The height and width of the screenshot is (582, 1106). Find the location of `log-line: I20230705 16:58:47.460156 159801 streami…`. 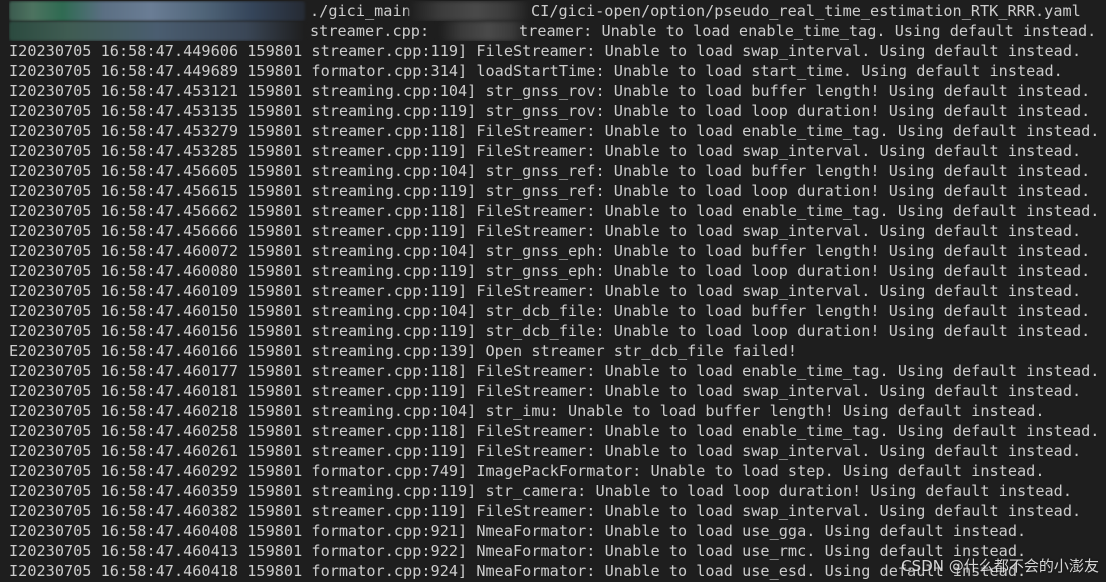

log-line: I20230705 16:58:47.460156 159801 streami… is located at coordinates (550, 331).